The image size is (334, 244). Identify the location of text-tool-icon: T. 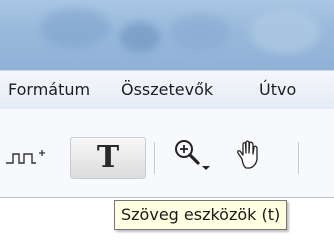
(108, 157).